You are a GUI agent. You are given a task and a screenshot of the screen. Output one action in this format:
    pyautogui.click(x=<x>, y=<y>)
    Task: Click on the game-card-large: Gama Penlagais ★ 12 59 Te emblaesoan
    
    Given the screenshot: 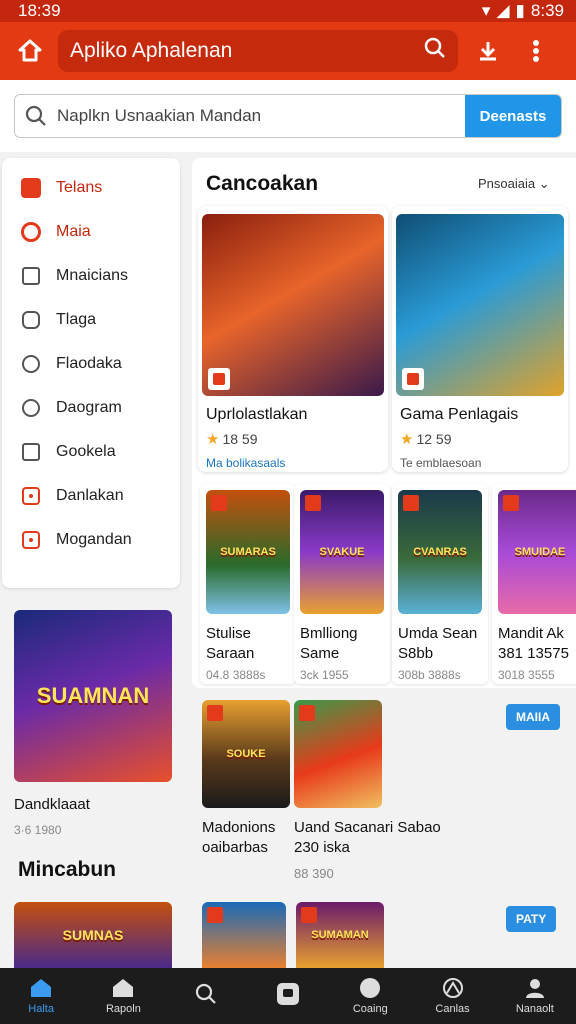 What is the action you would take?
    pyautogui.click(x=480, y=339)
    